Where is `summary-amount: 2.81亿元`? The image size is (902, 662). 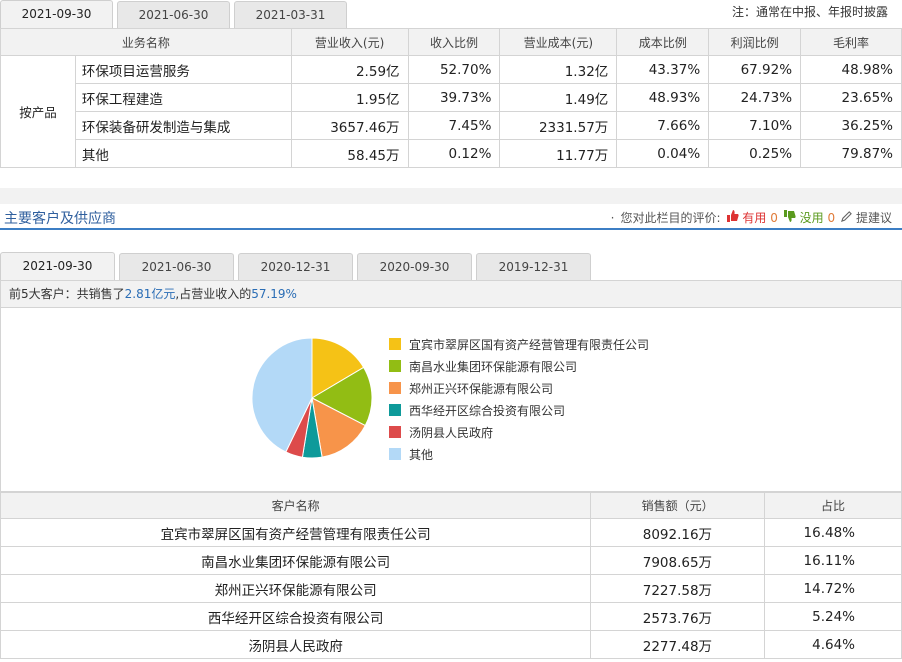
summary-amount: 2.81亿元 is located at coordinates (150, 294).